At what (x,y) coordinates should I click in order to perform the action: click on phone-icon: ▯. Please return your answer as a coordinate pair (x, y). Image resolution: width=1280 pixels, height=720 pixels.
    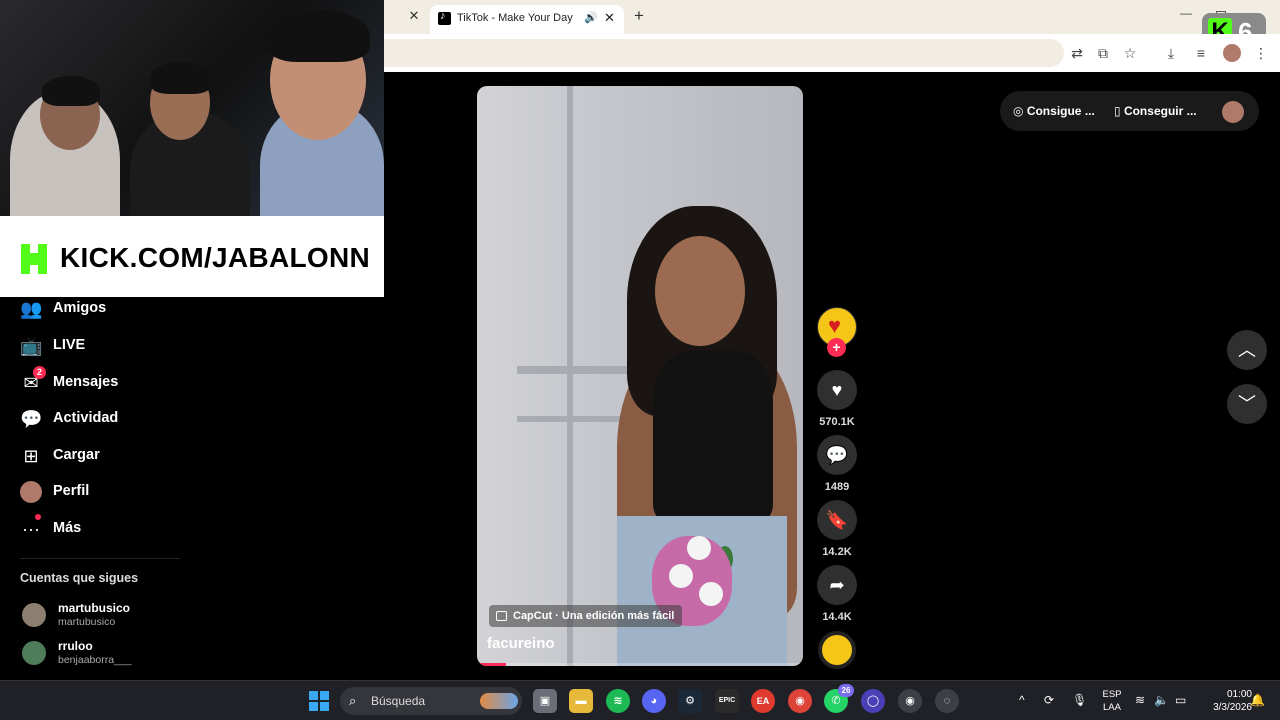
    Looking at the image, I should click on (1119, 111).